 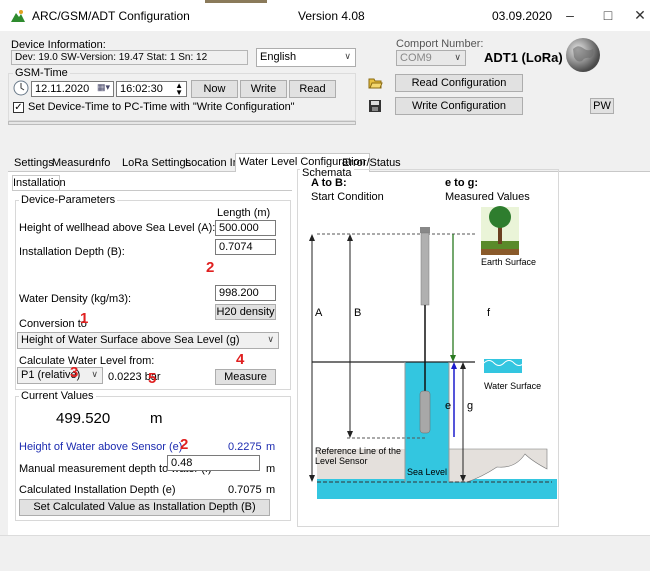 What do you see at coordinates (210, 267) in the screenshot?
I see `annotation-2-depth: 2` at bounding box center [210, 267].